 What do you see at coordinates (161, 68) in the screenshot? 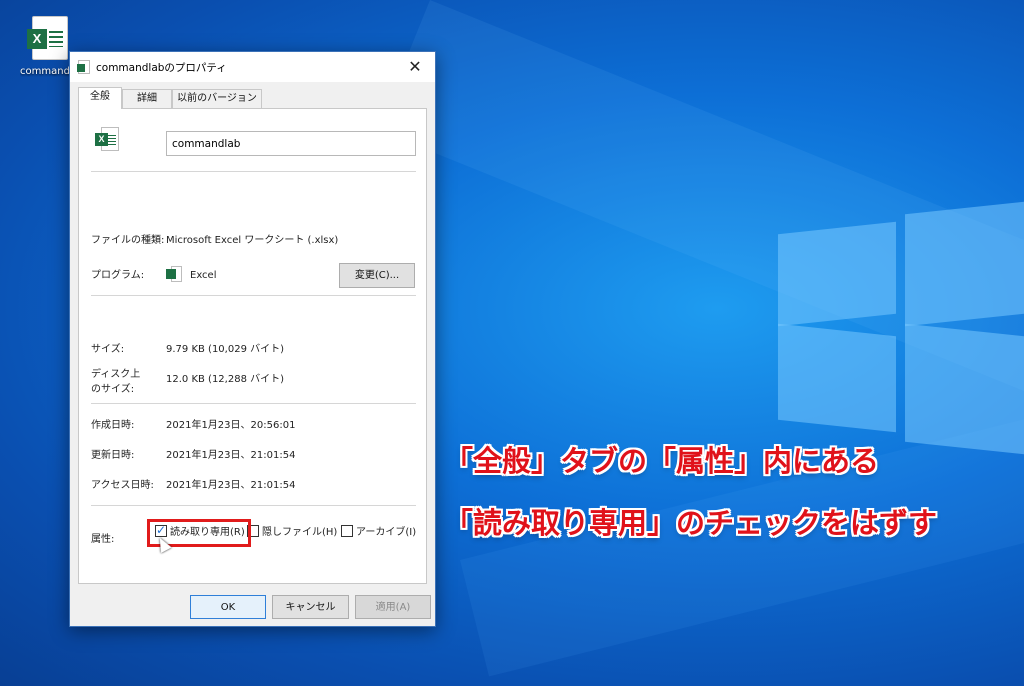
I see `dialog-title: commandlabのプロパティ` at bounding box center [161, 68].